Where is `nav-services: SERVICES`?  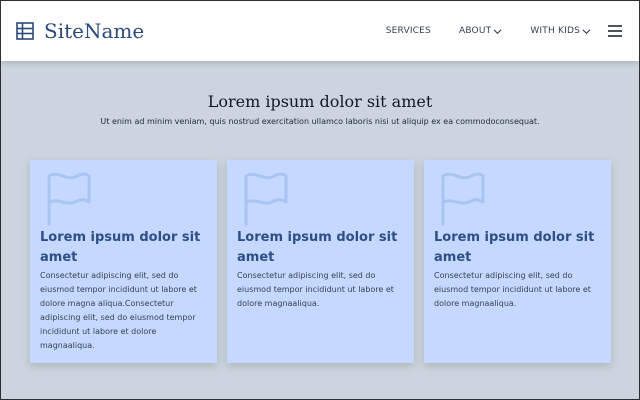 nav-services: SERVICES is located at coordinates (408, 31).